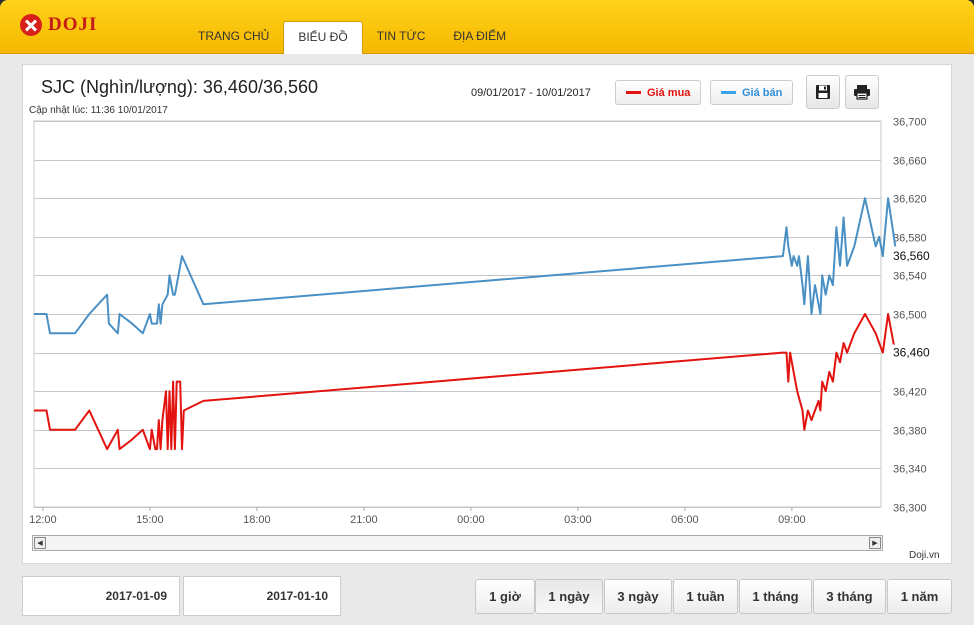  What do you see at coordinates (910, 123) in the screenshot?
I see `y-tick-label: 36,700` at bounding box center [910, 123].